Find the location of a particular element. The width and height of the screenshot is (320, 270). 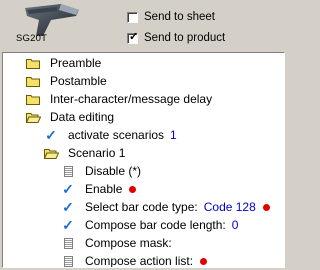

tree-item-inter-character-delay: Inter-character/message delay is located at coordinates (118, 99).